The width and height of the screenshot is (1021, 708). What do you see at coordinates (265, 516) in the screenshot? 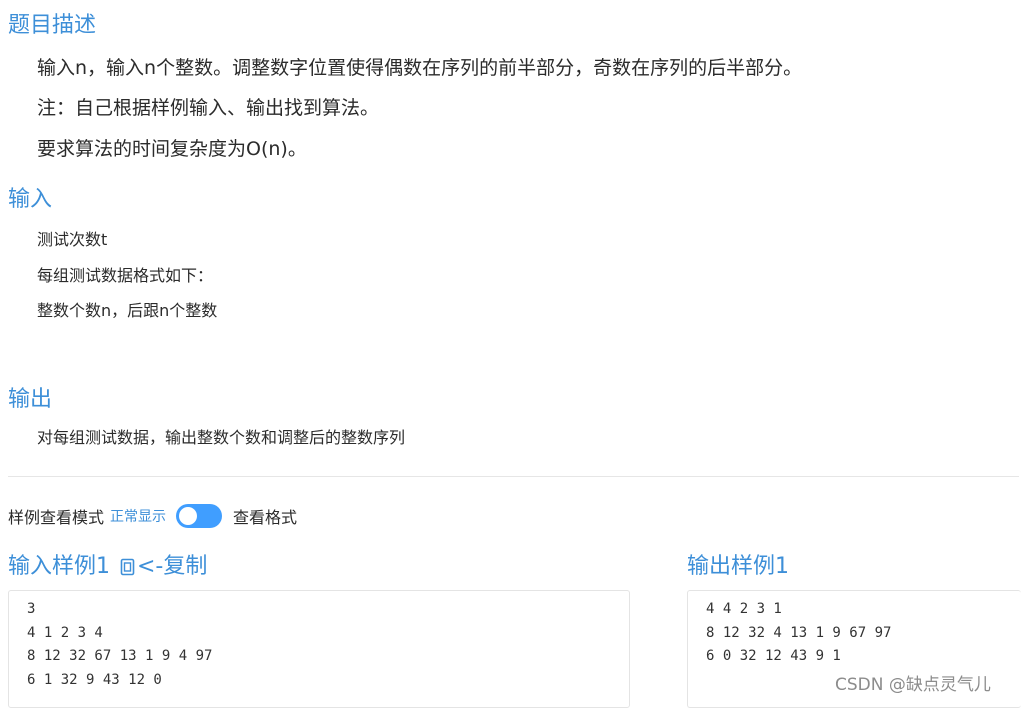
I see `view-format-label: 查看格式` at bounding box center [265, 516].